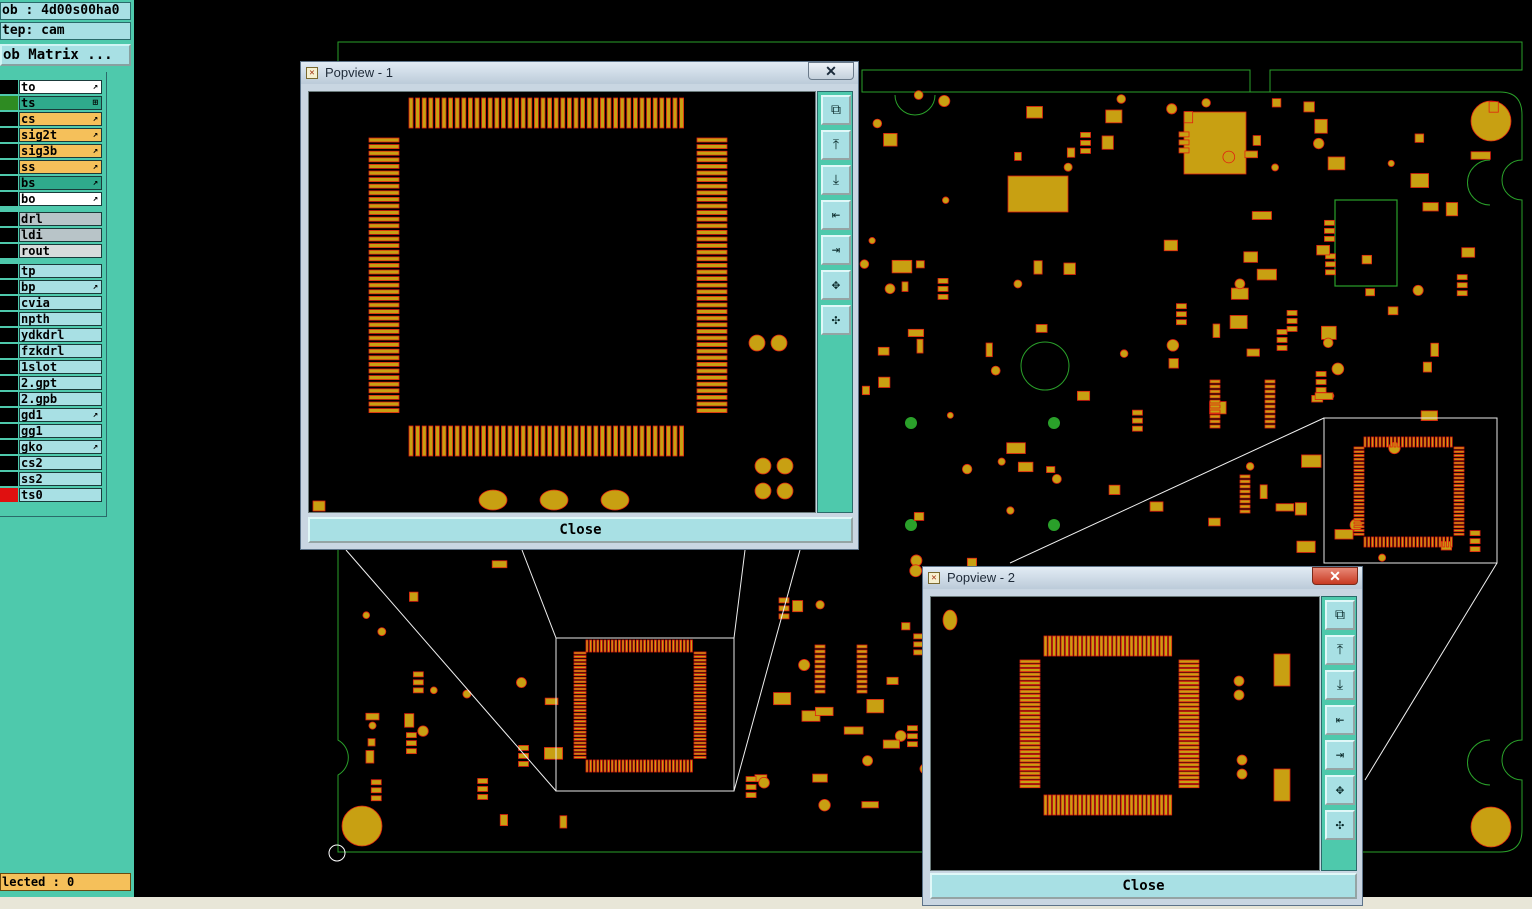  Describe the element at coordinates (60, 251) in the screenshot. I see `layer-name: rout` at that location.